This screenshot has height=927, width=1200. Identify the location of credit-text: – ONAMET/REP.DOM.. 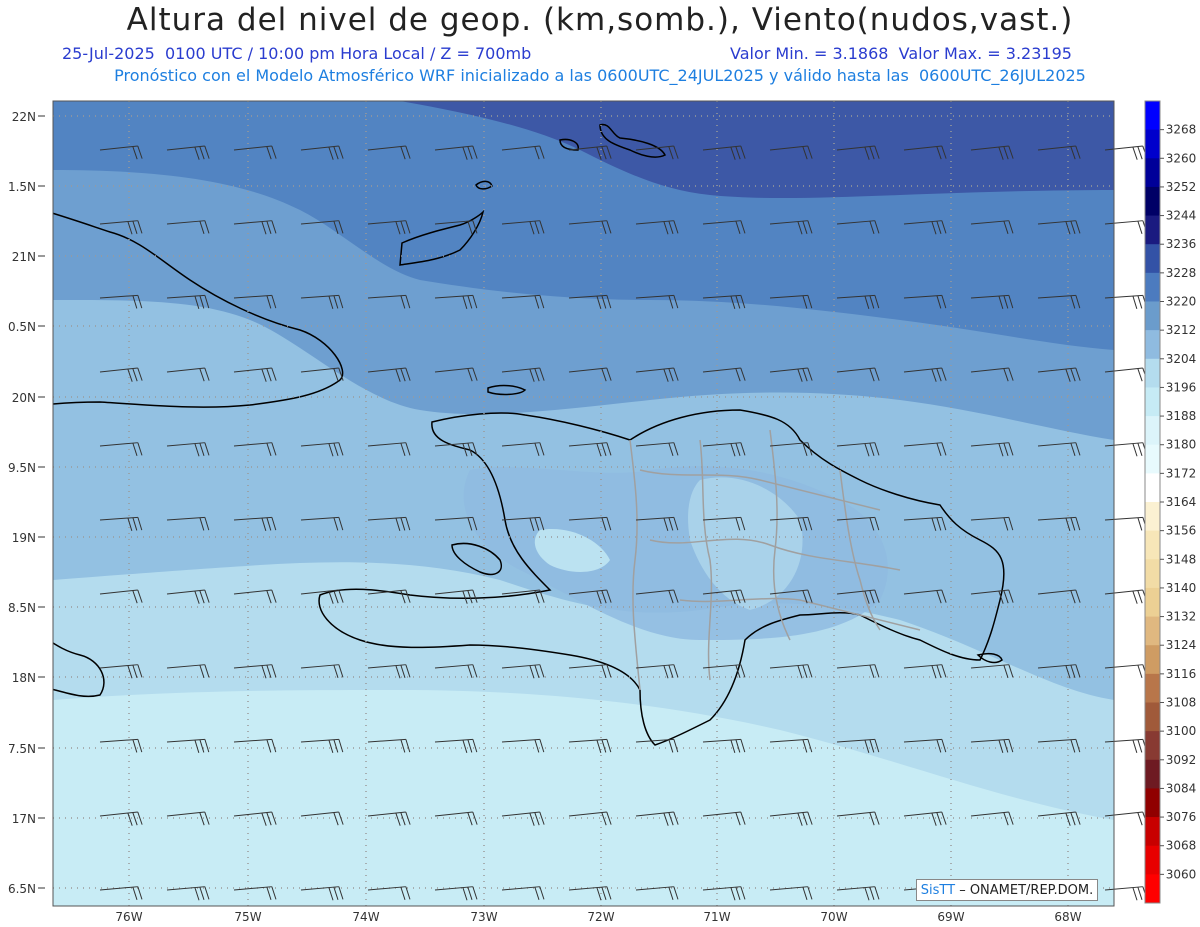
(1024, 890).